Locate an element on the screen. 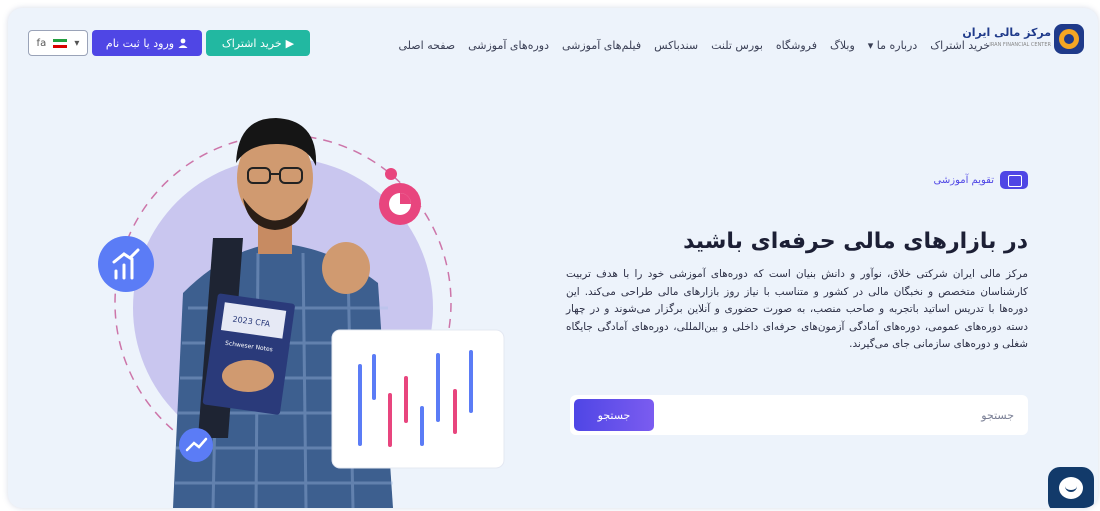 The image size is (1100, 511). nav-item-shop: فروشگاه is located at coordinates (796, 45).